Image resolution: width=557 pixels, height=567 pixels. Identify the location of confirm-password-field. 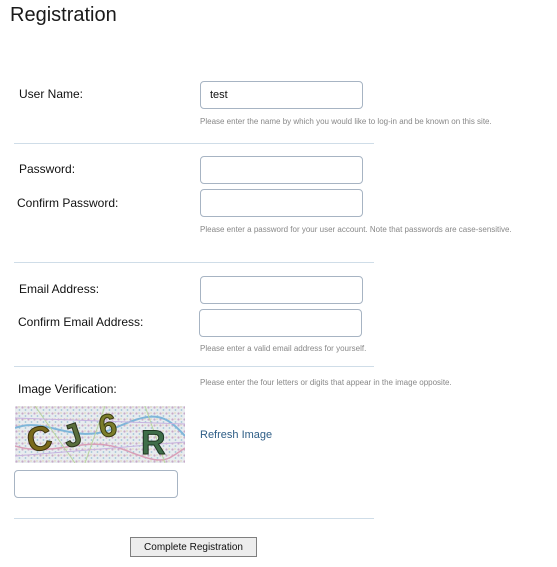
(281, 203).